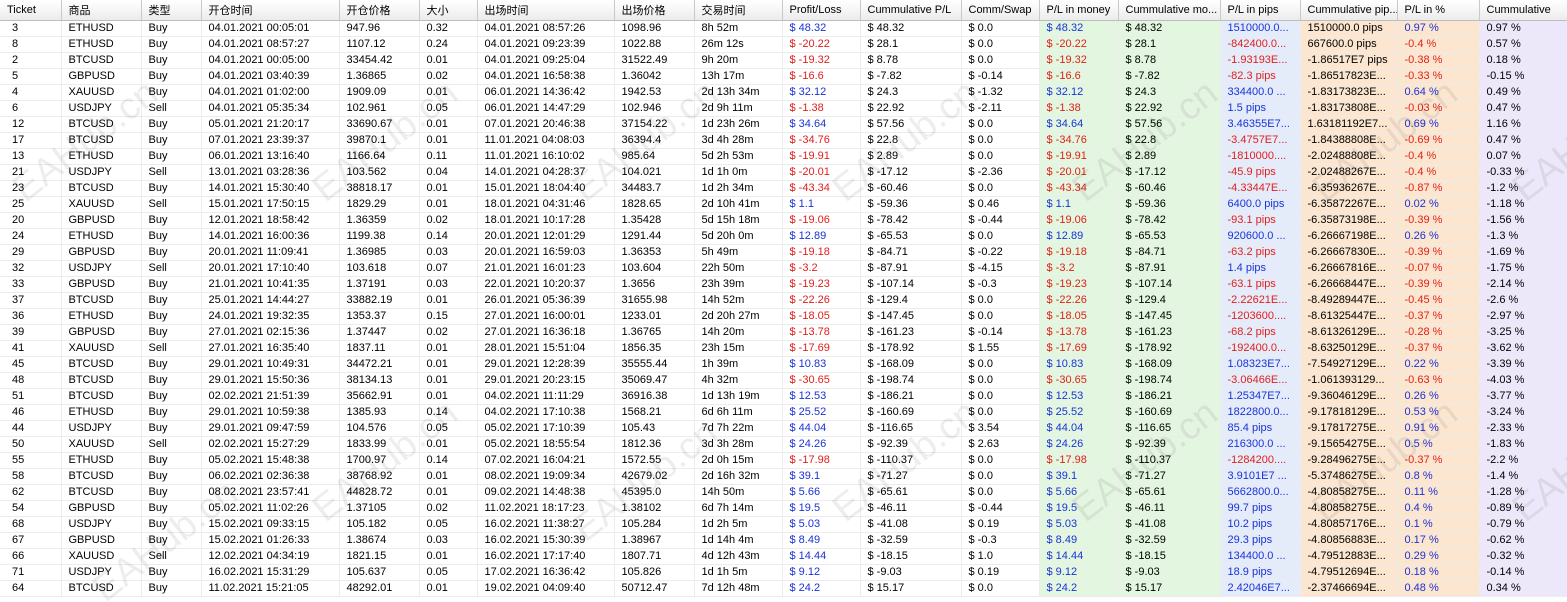 This screenshot has width=1567, height=602. I want to click on col-pl-percent-cell: 0.5 %, so click(1438, 444).